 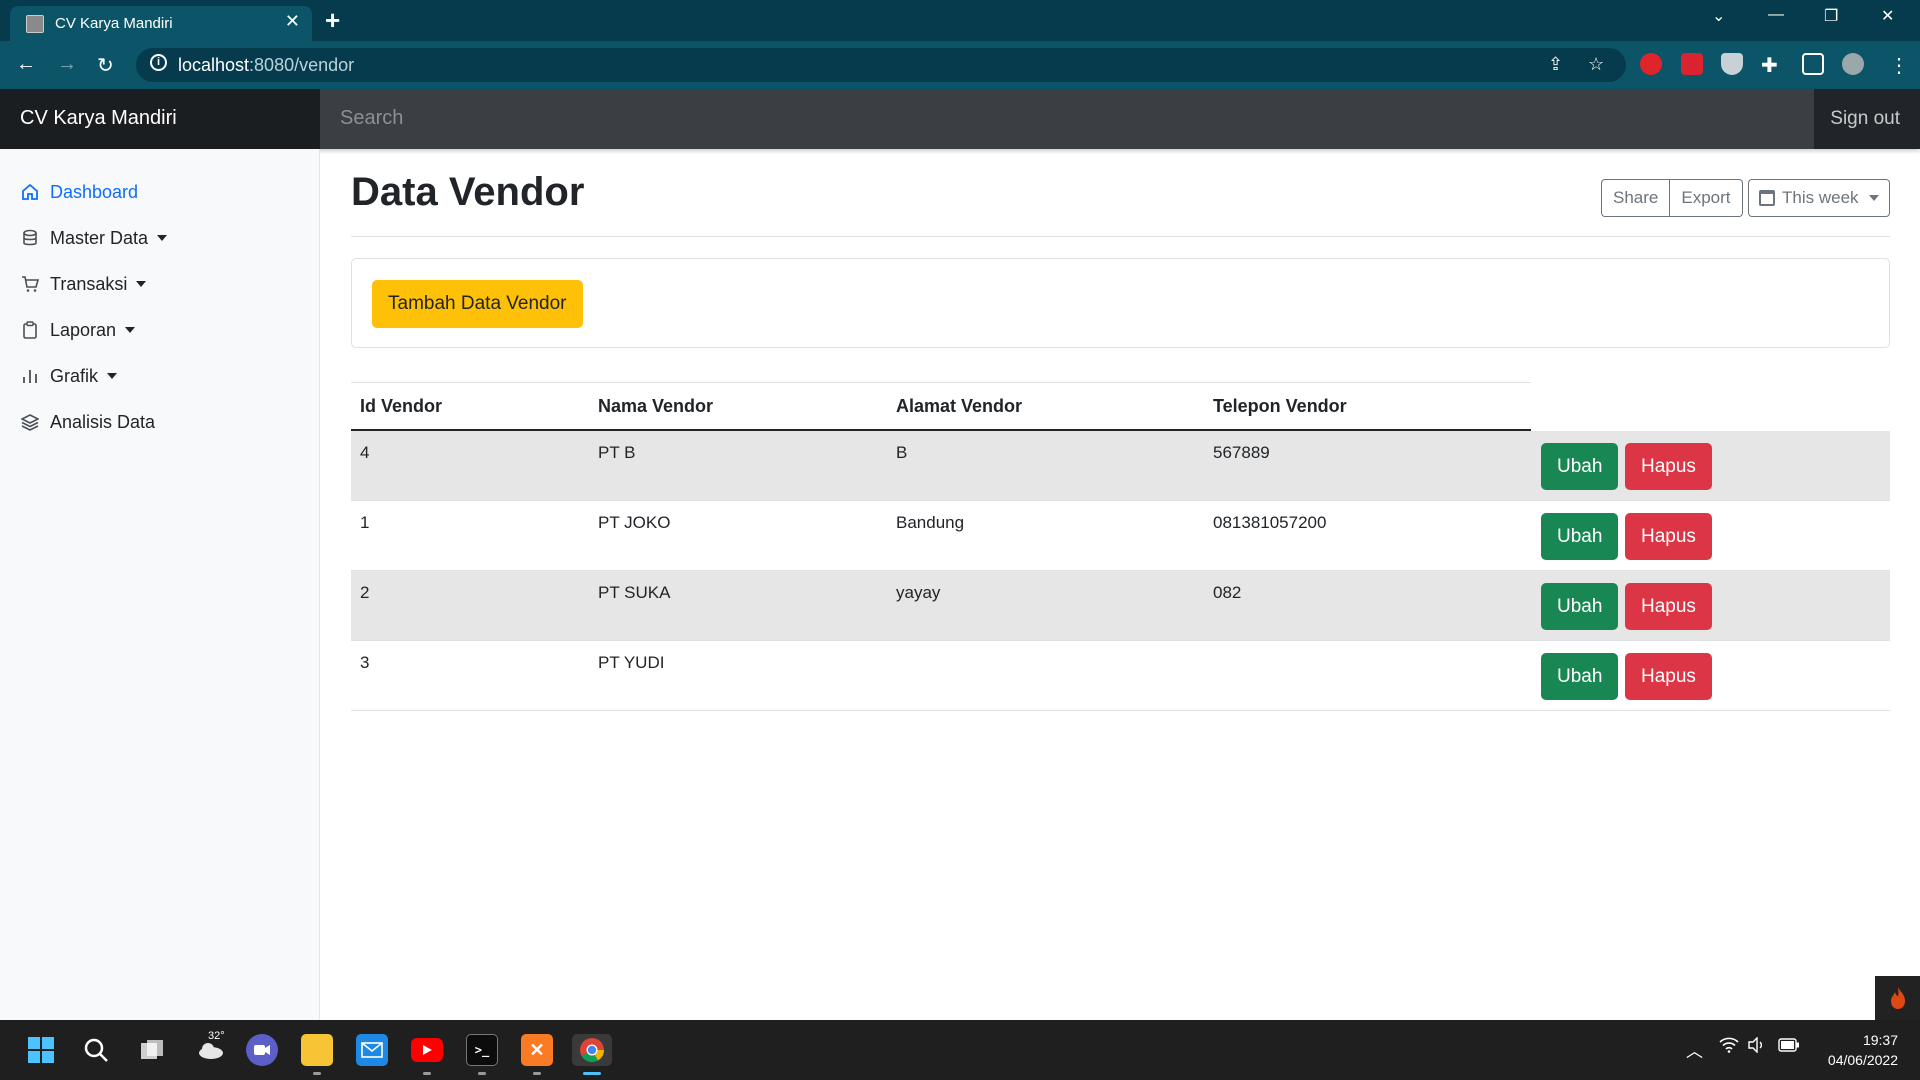 I want to click on close-window-icon: ✕, so click(x=1887, y=16).